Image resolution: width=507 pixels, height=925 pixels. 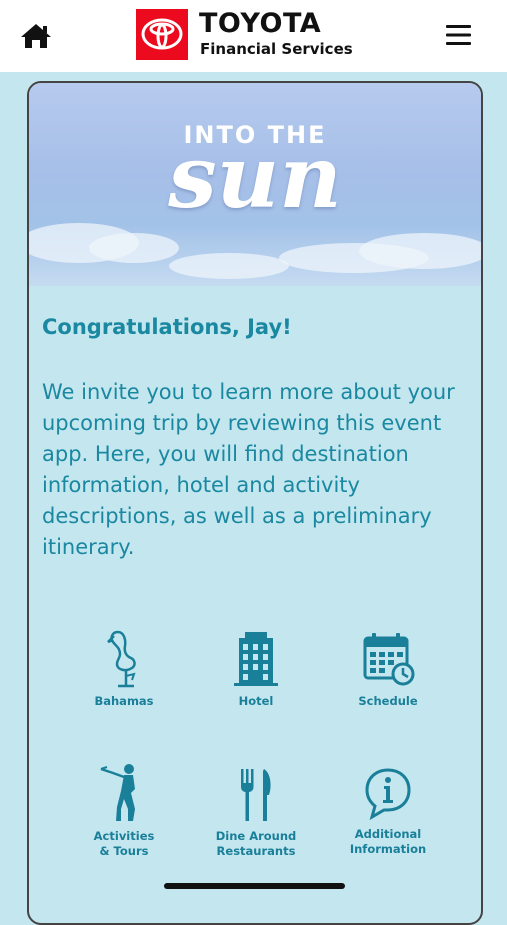 What do you see at coordinates (256, 701) in the screenshot?
I see `tile-label: Hotel` at bounding box center [256, 701].